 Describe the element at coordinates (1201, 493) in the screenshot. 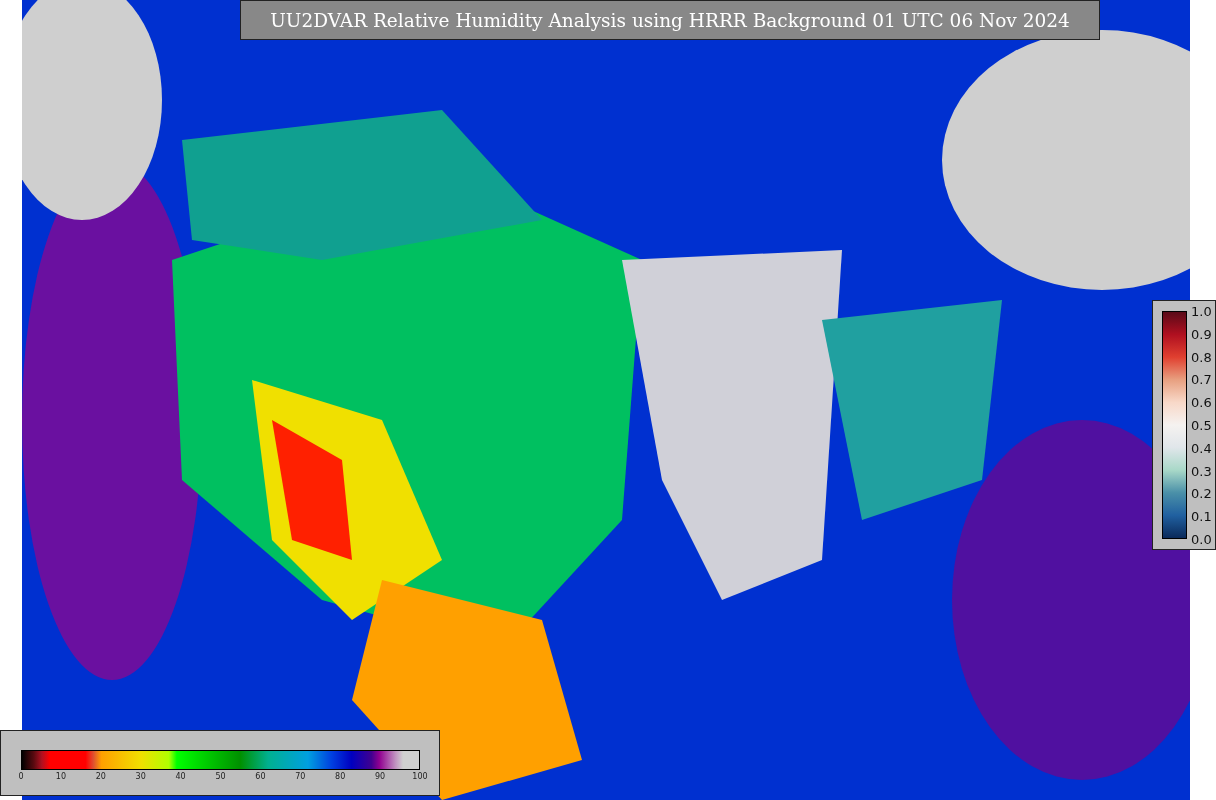

I see `tick-label: 0.2` at that location.